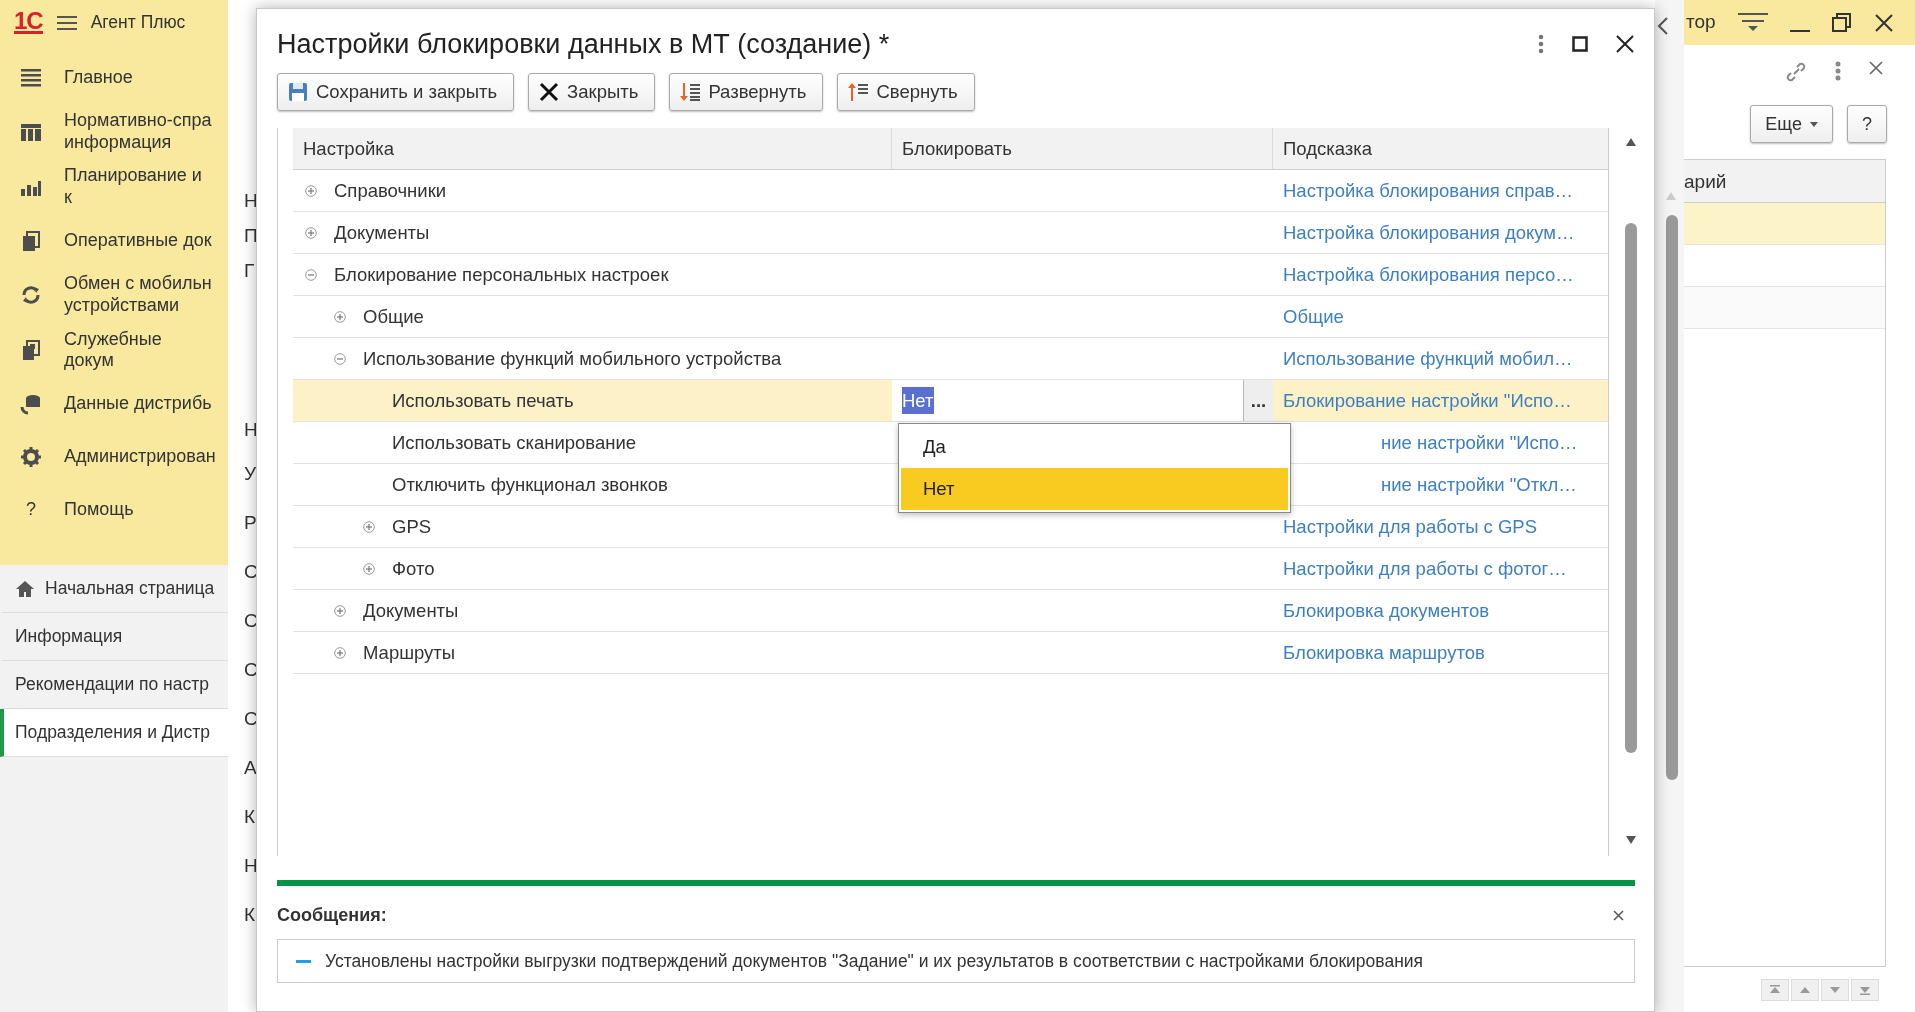 Image resolution: width=1915 pixels, height=1012 pixels. Describe the element at coordinates (592, 92) in the screenshot. I see `toolbar-button: Закрыть` at that location.